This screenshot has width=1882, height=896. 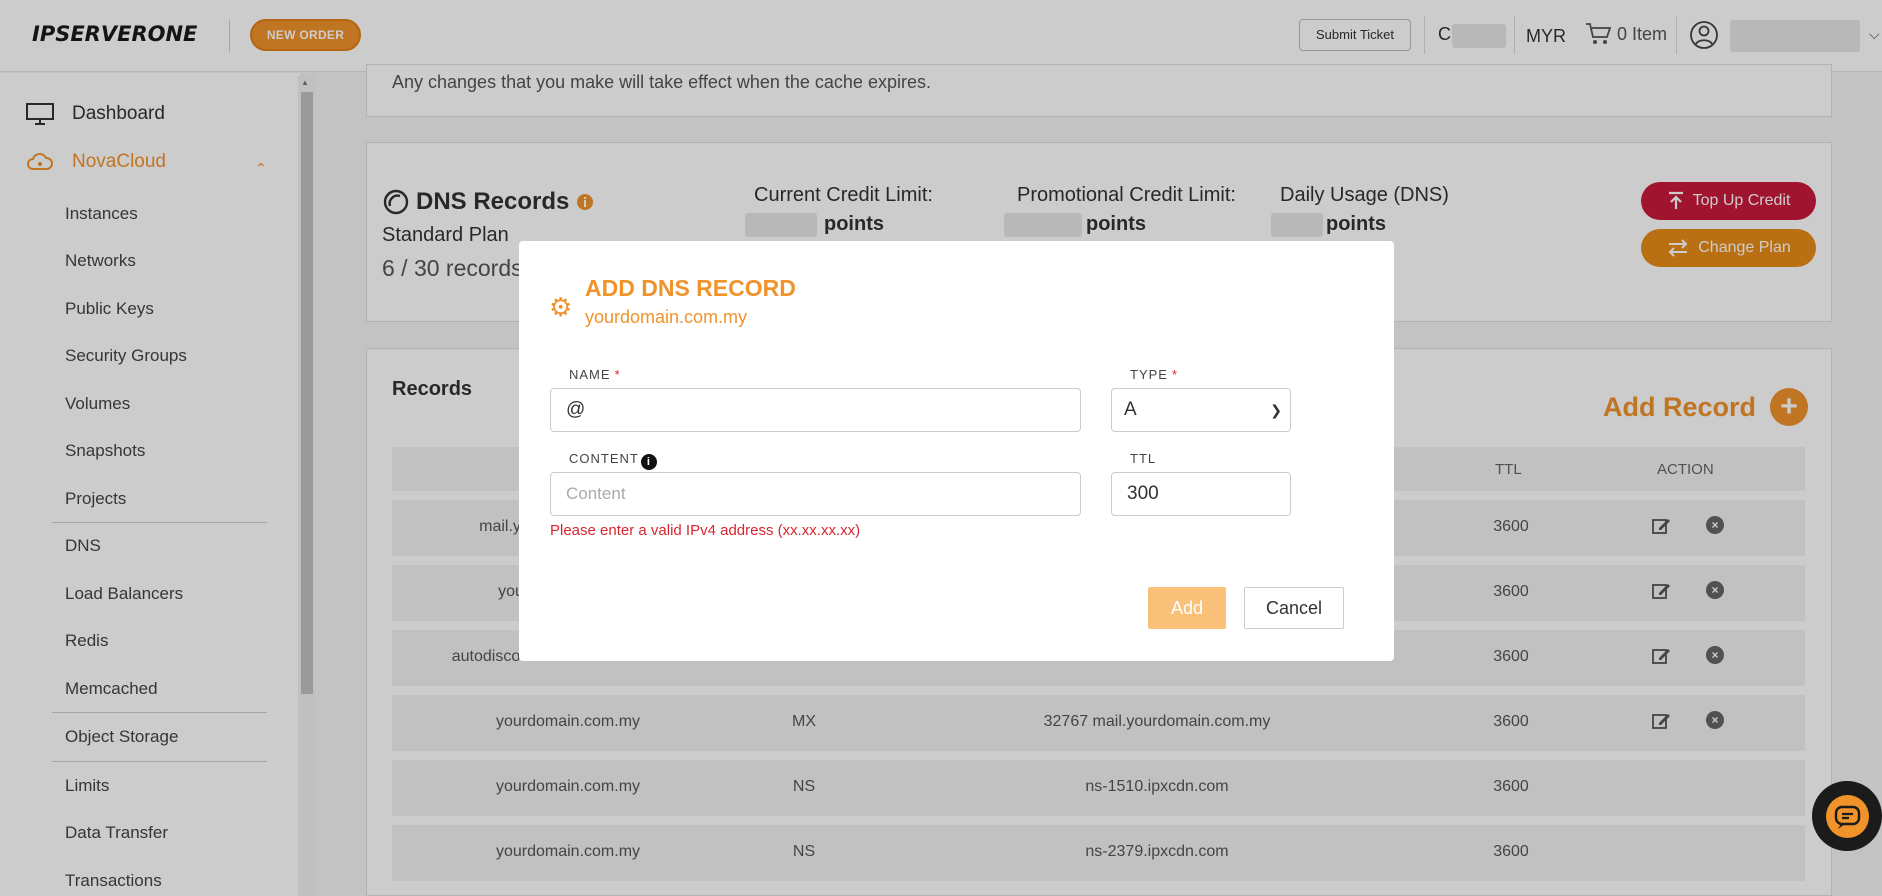 I want to click on label-text: NAME, so click(x=590, y=374).